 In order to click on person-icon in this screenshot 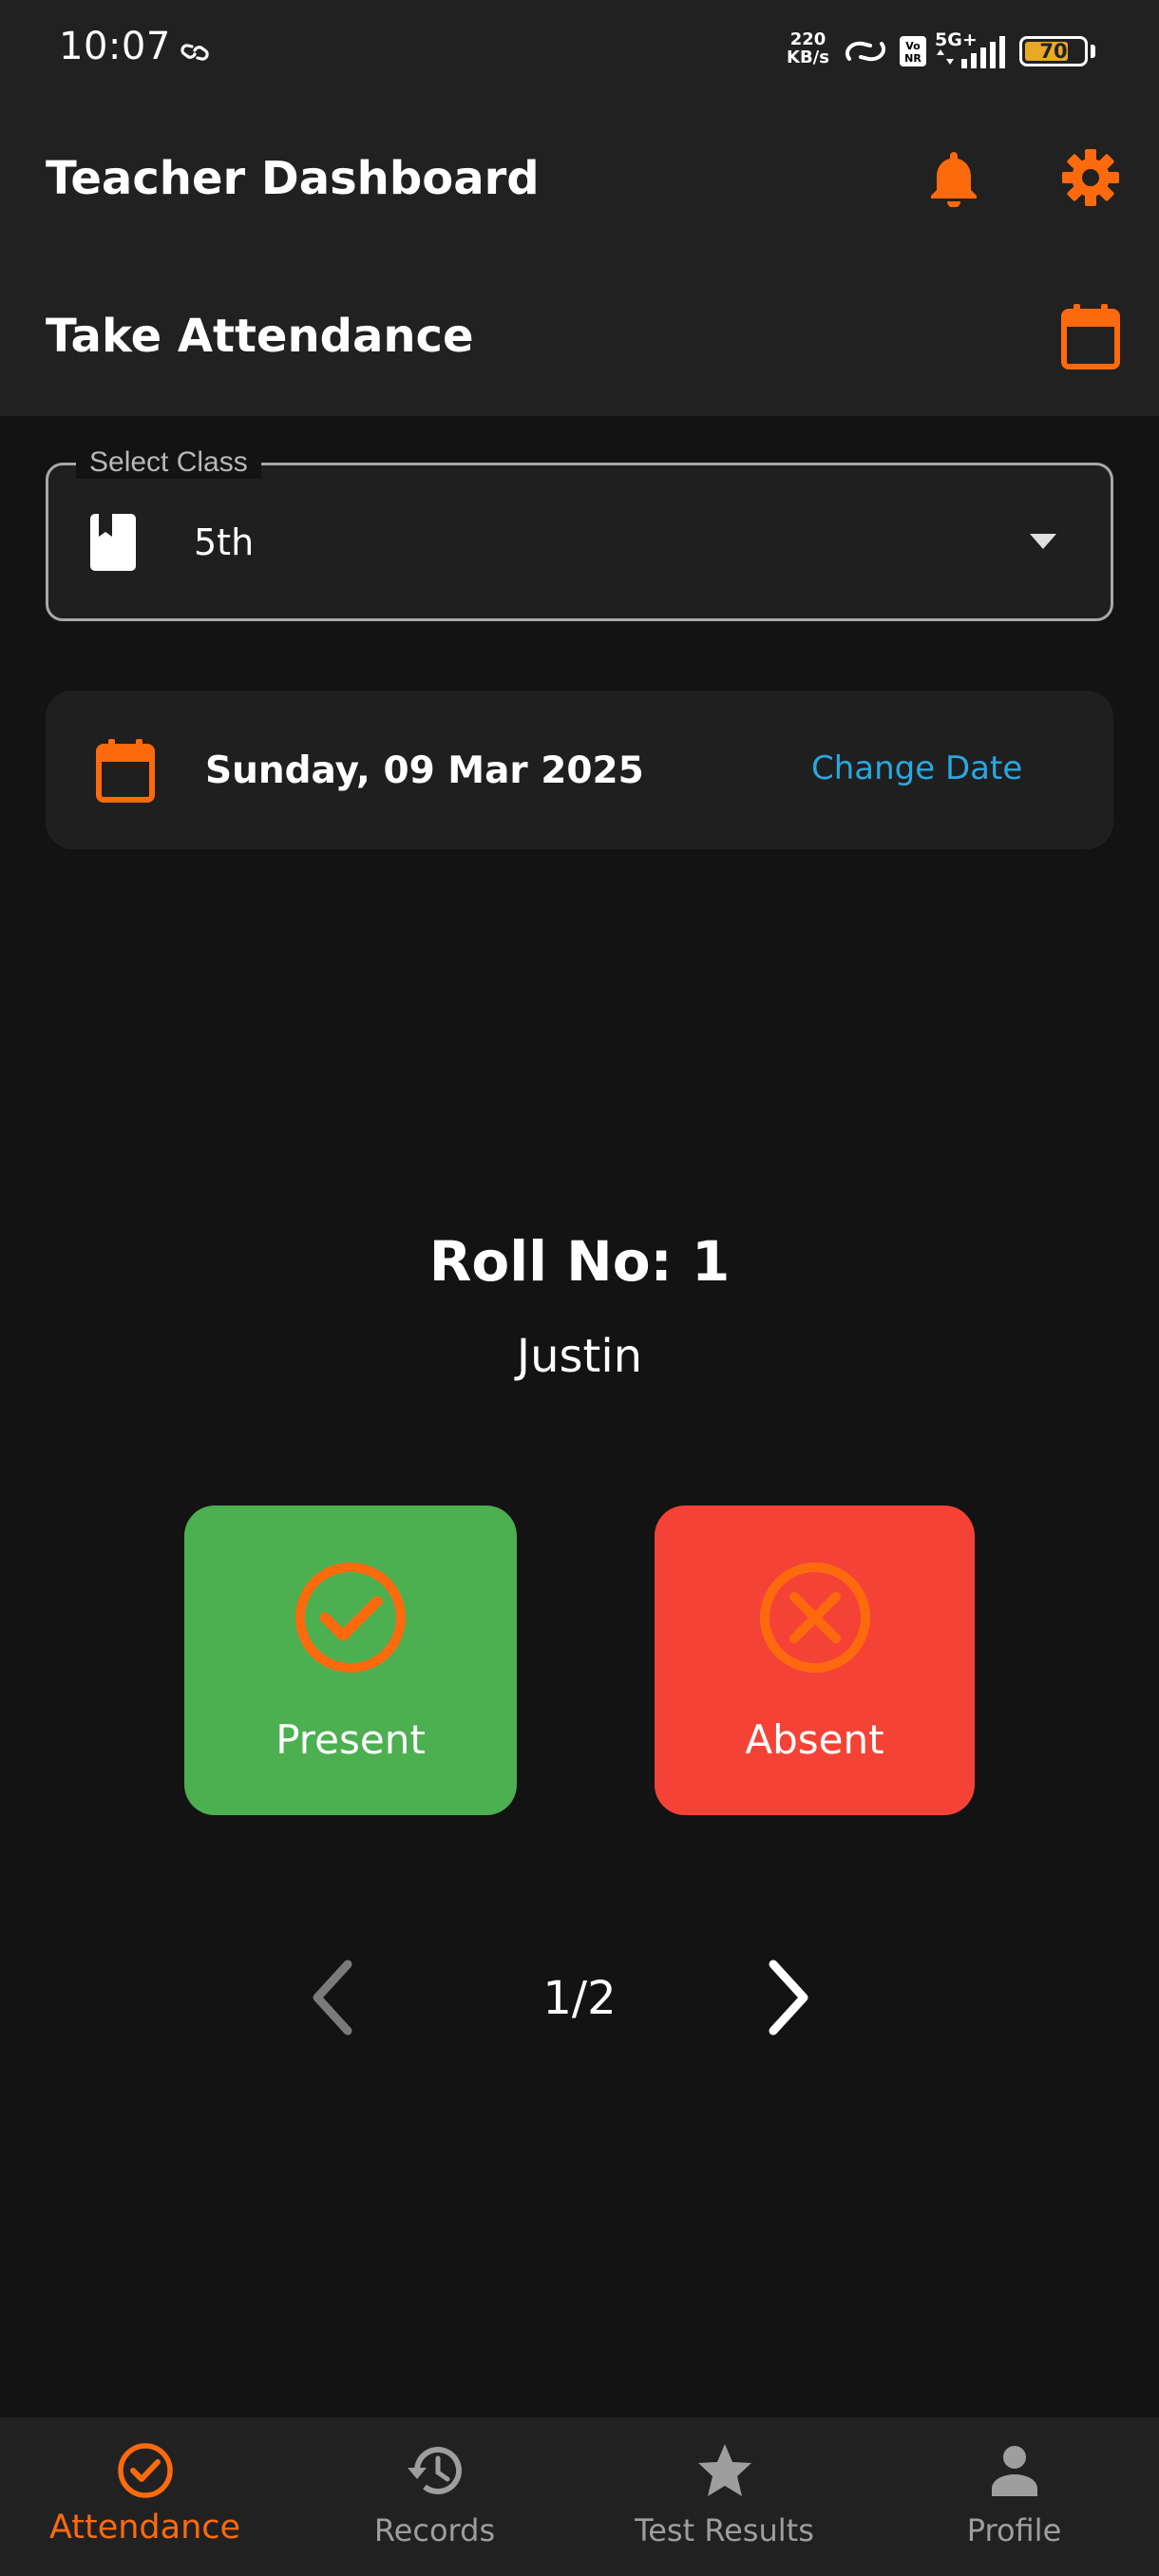, I will do `click(1014, 2471)`.